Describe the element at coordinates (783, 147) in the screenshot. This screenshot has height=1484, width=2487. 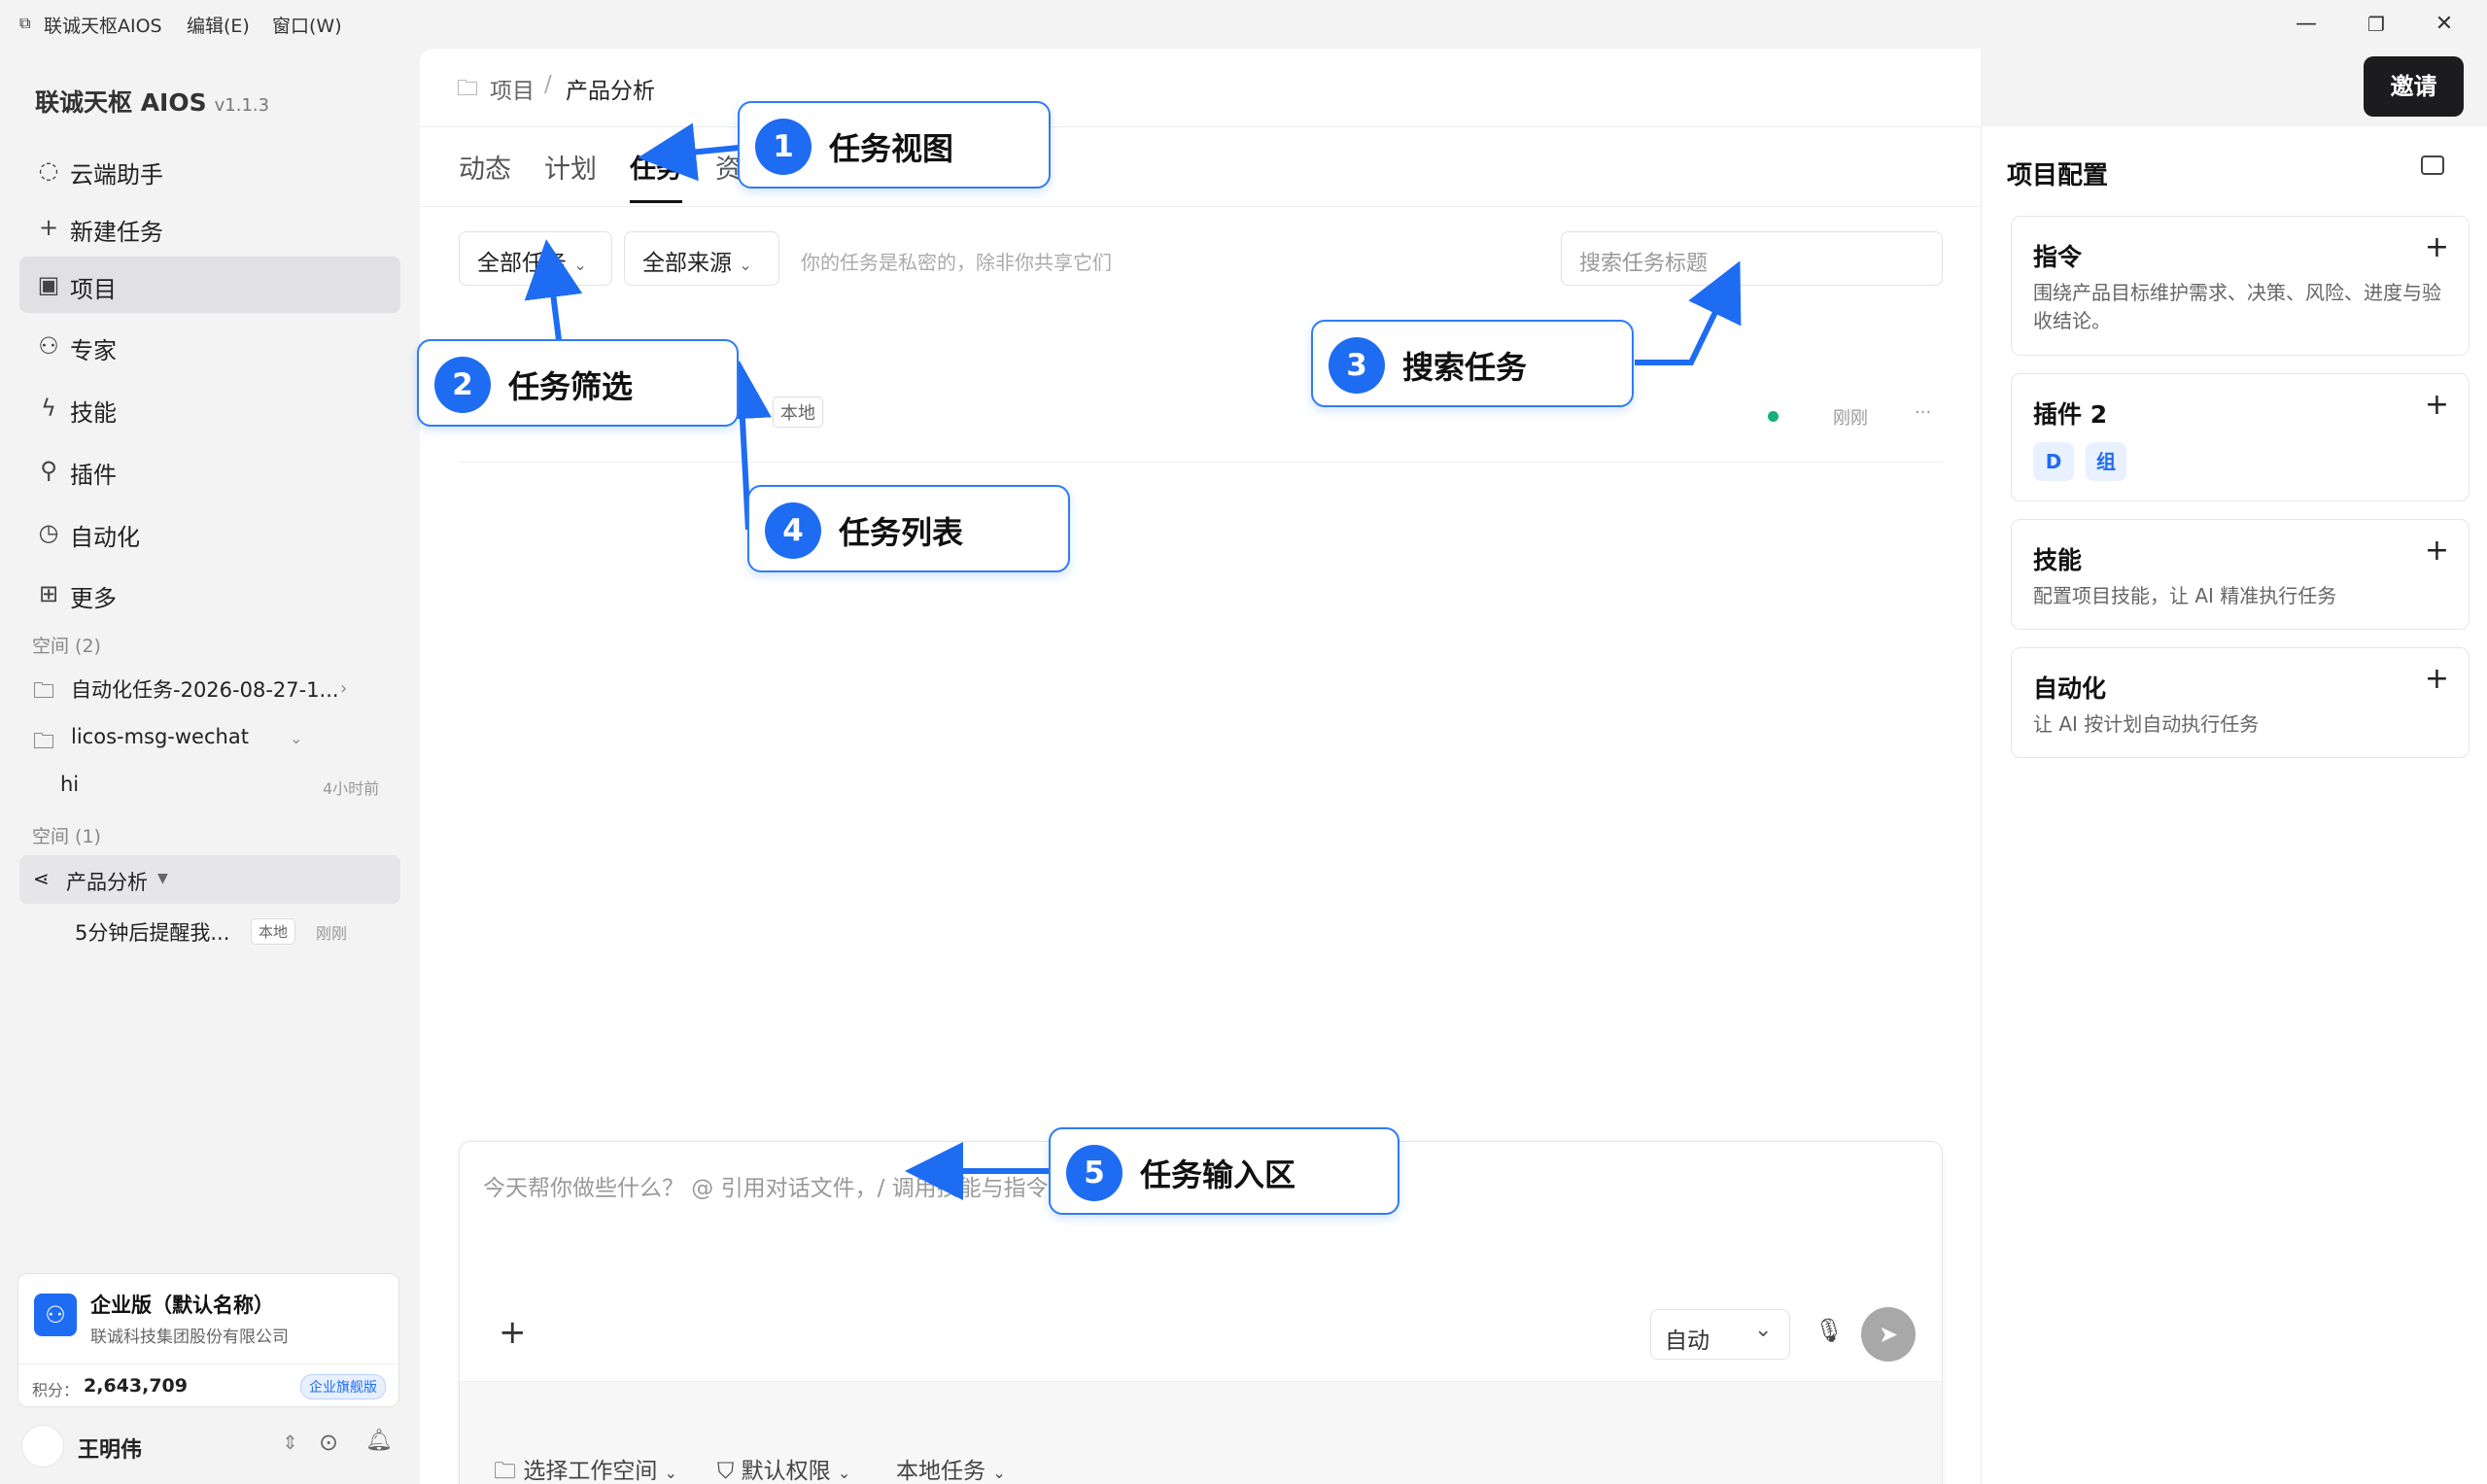
I see `callout-number: 1` at that location.